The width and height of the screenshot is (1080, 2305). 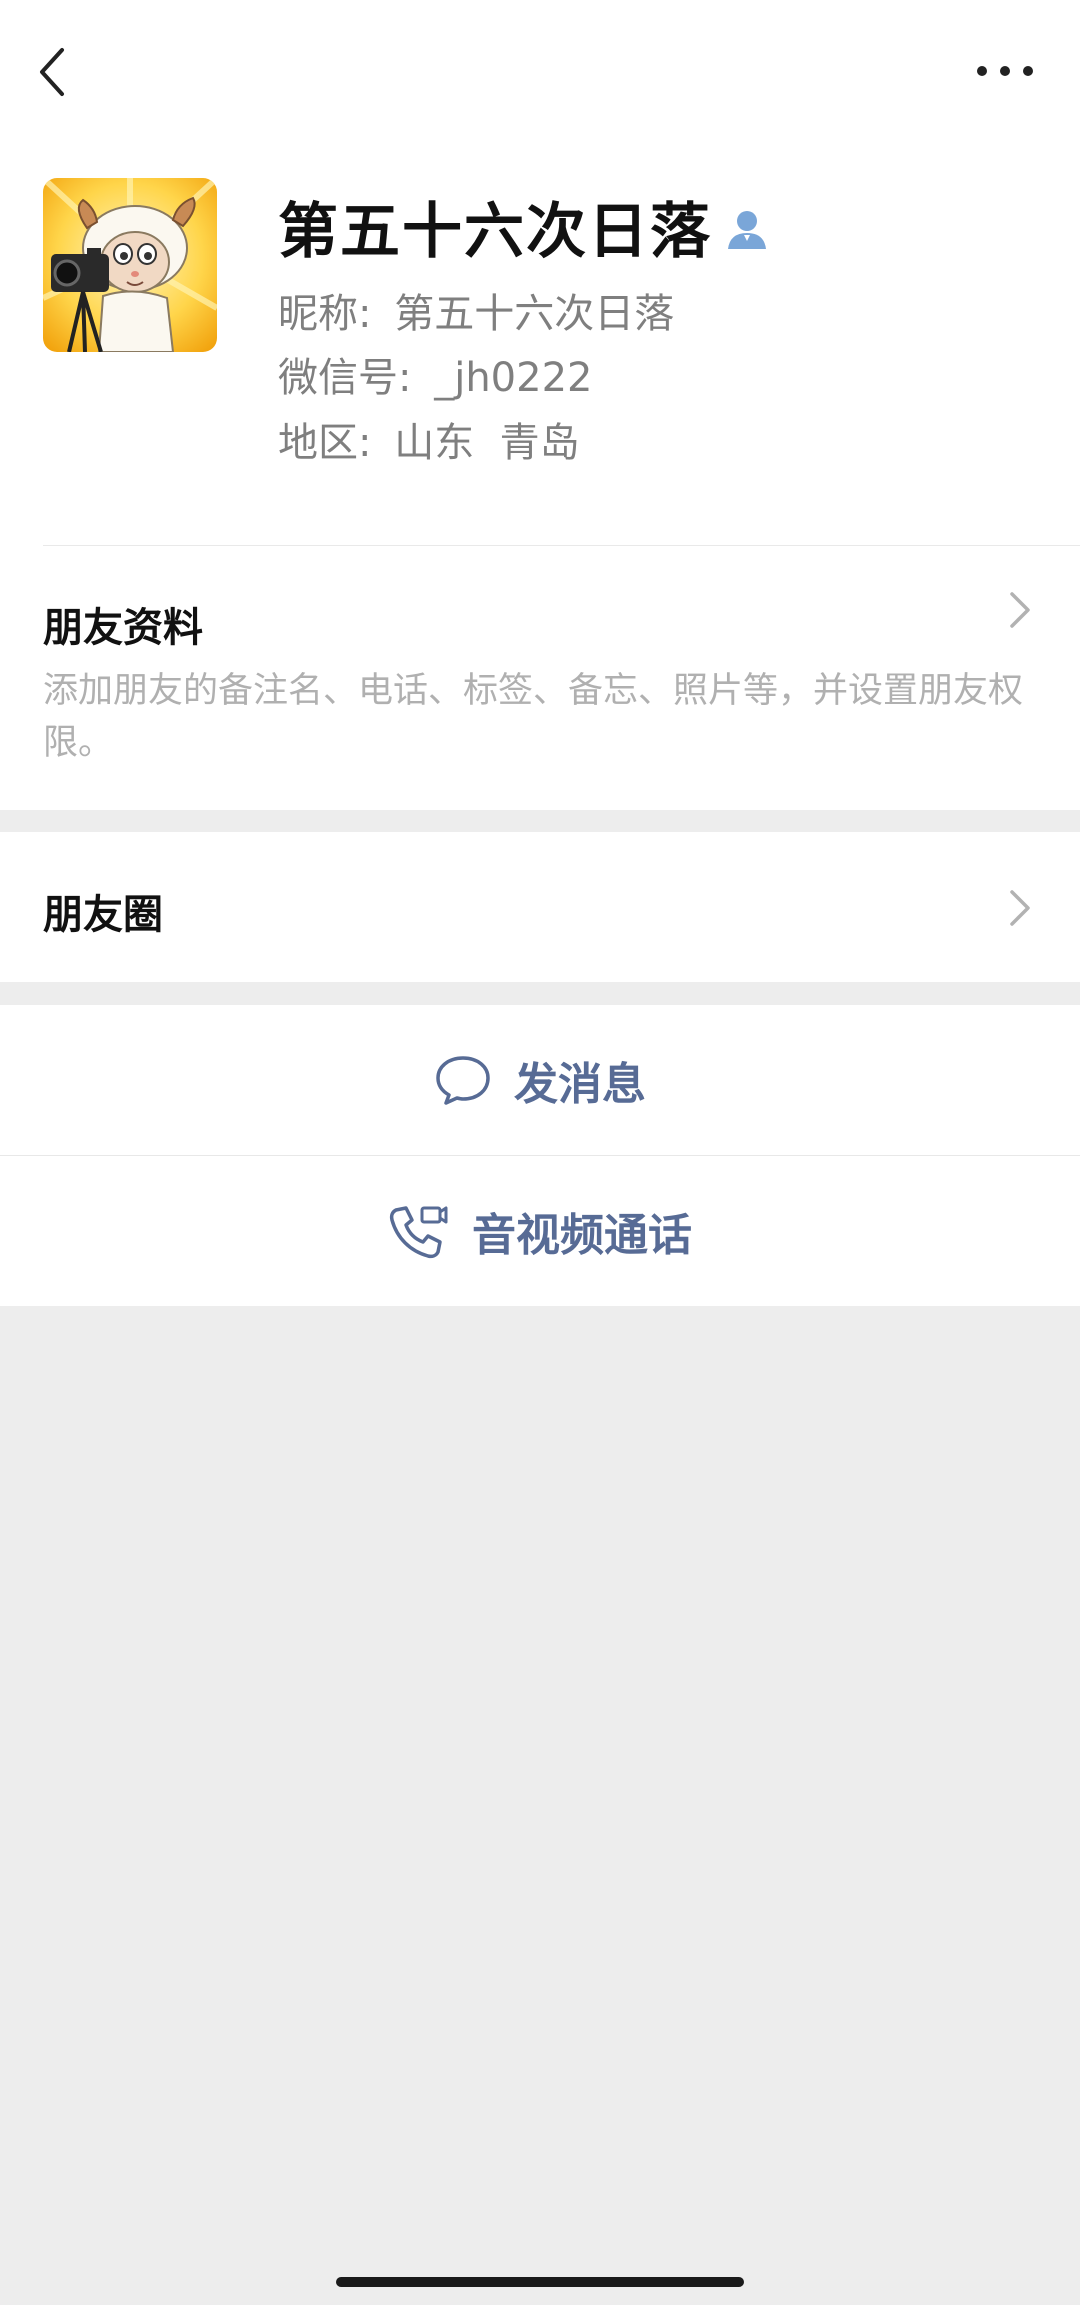 I want to click on region-label: 地区:, so click(x=325, y=443).